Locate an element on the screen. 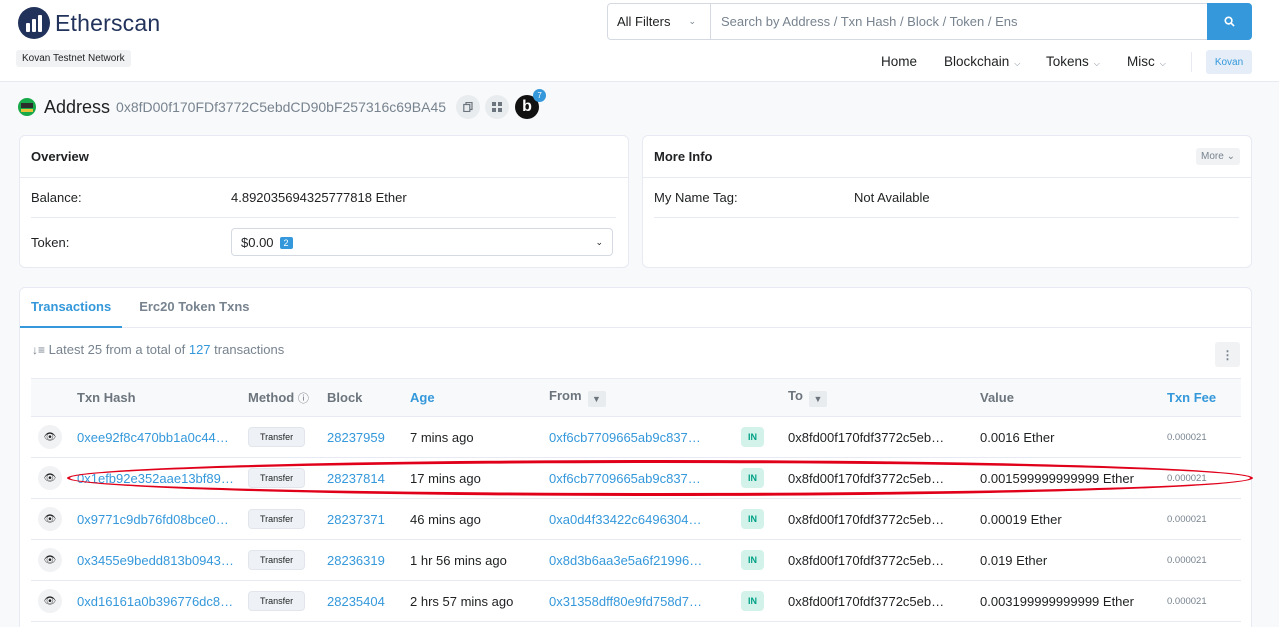  token-holdings-dropdown: $0.00 2 ⌄ is located at coordinates (422, 242).